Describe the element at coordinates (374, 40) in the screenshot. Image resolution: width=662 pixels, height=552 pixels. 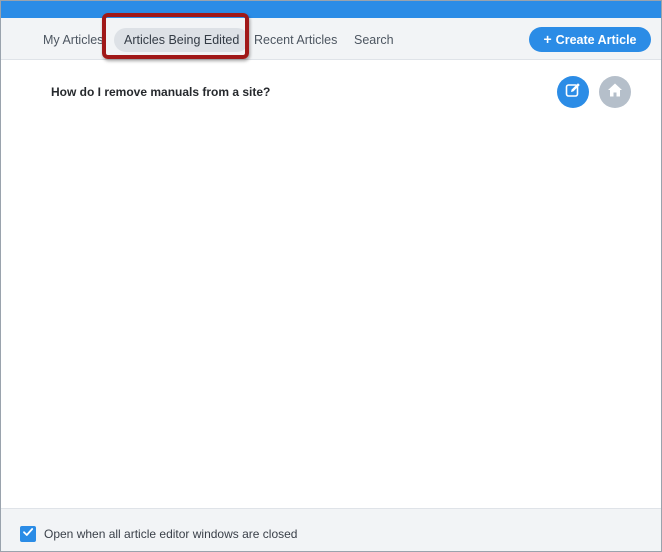
I see `tab-search: Search` at that location.